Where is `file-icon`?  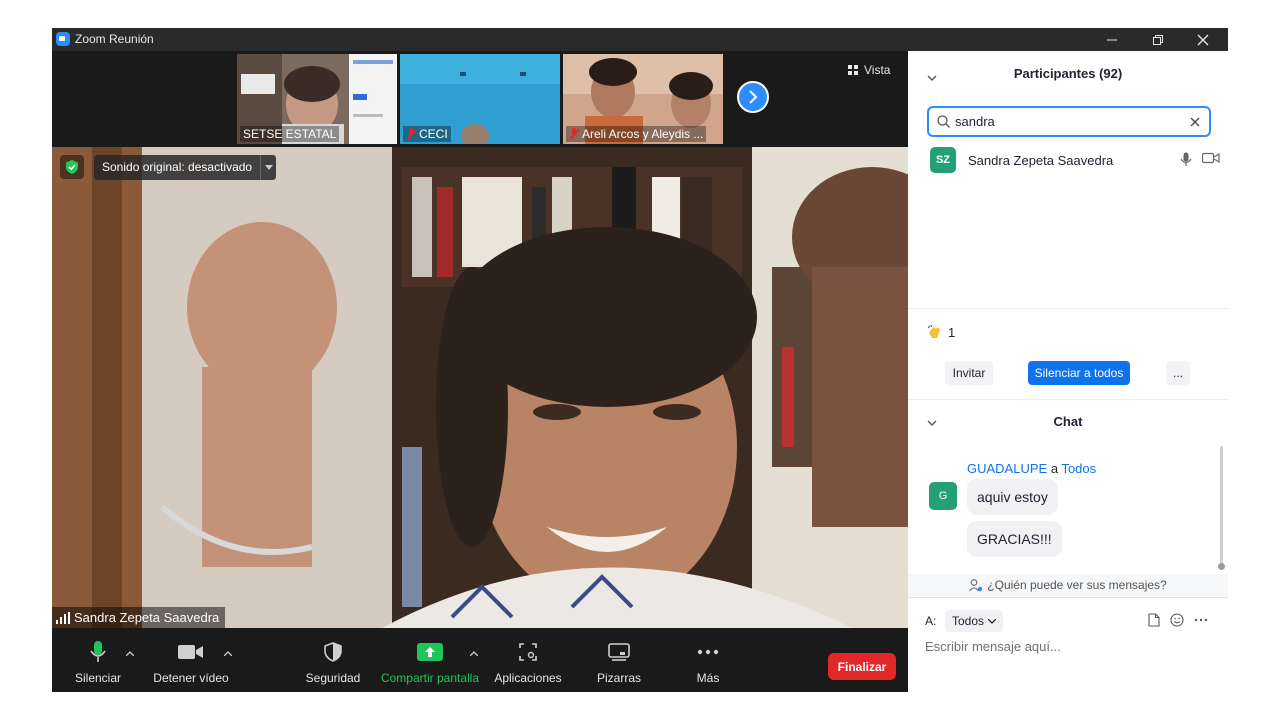
file-icon is located at coordinates (1154, 620).